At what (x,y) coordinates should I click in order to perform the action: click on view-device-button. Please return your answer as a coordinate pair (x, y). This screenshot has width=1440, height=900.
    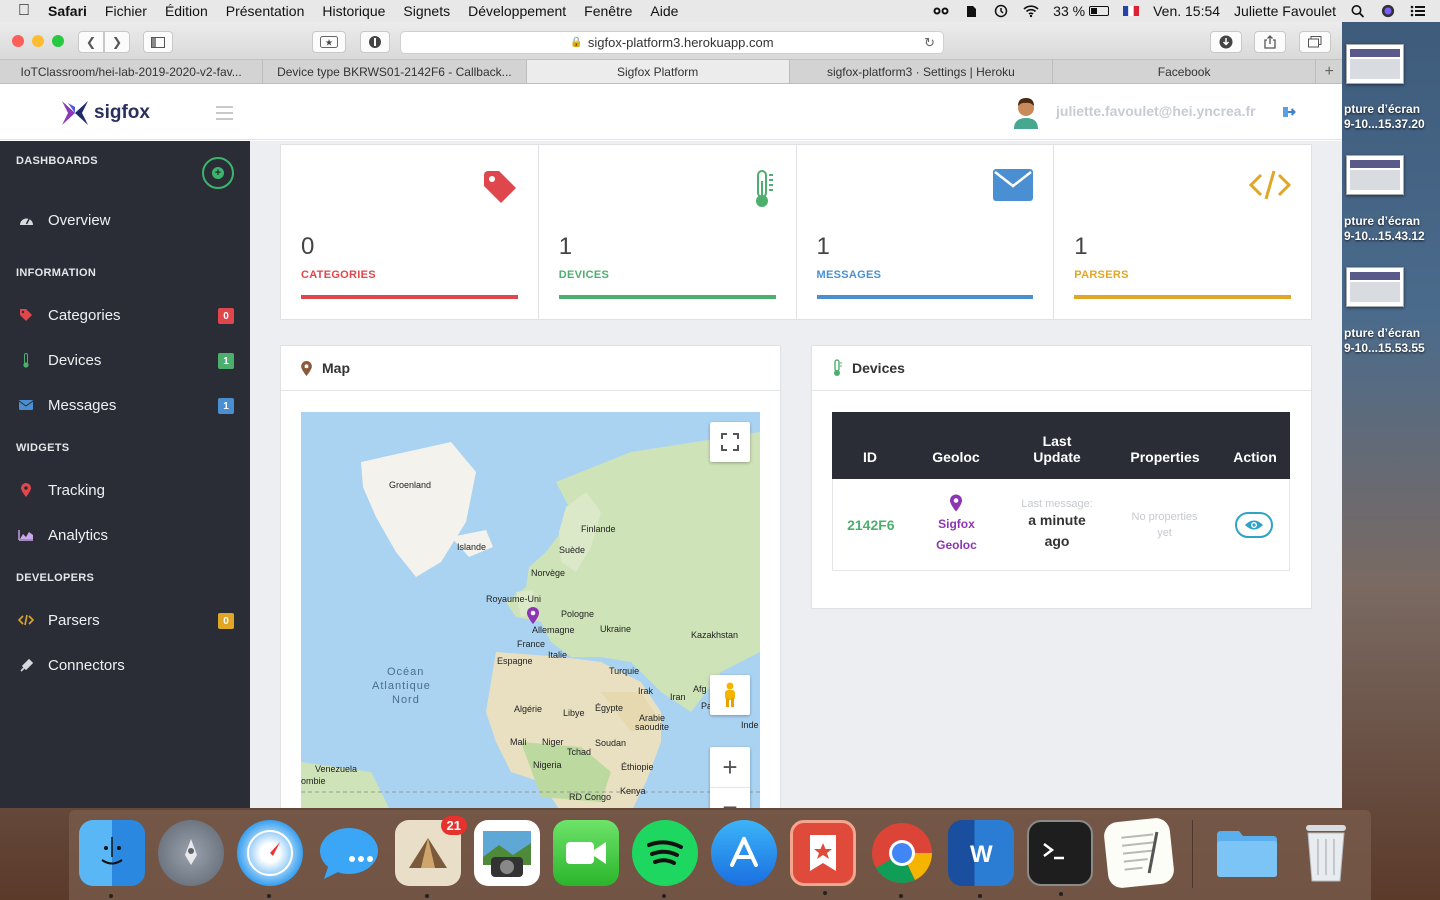
    Looking at the image, I should click on (1254, 524).